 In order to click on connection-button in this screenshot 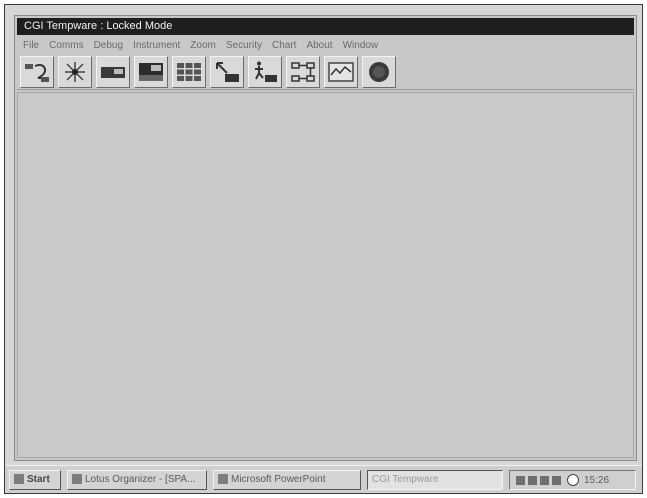, I will do `click(37, 71)`.